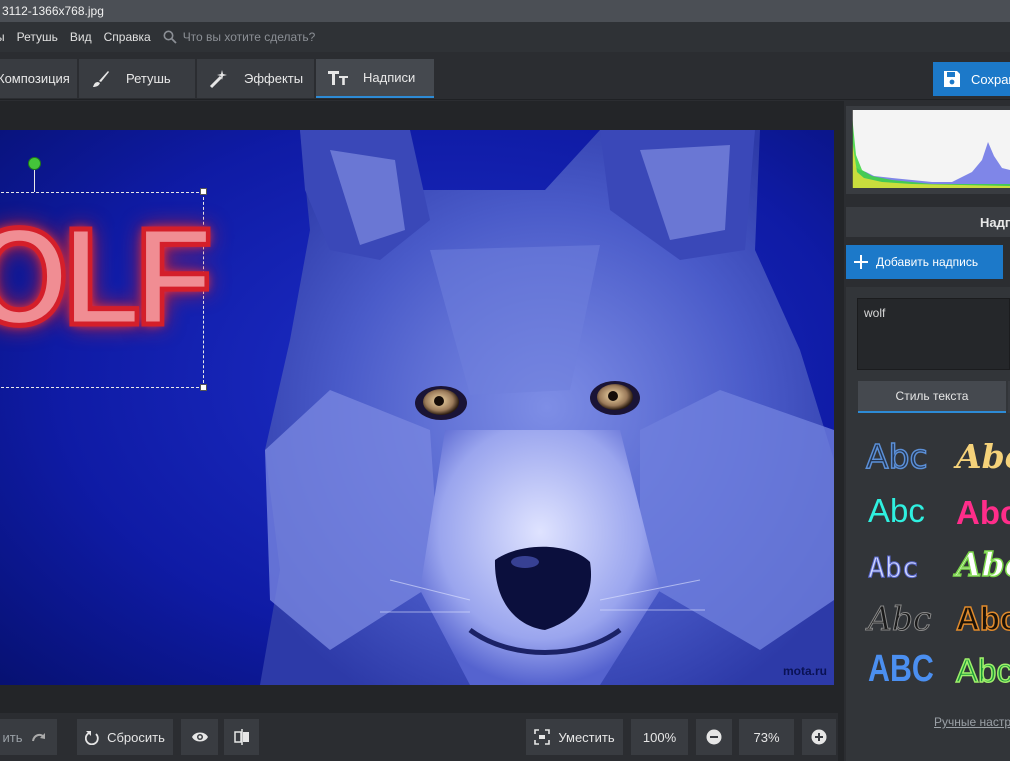 The image size is (1010, 761). I want to click on zoom-value: 73%, so click(766, 737).